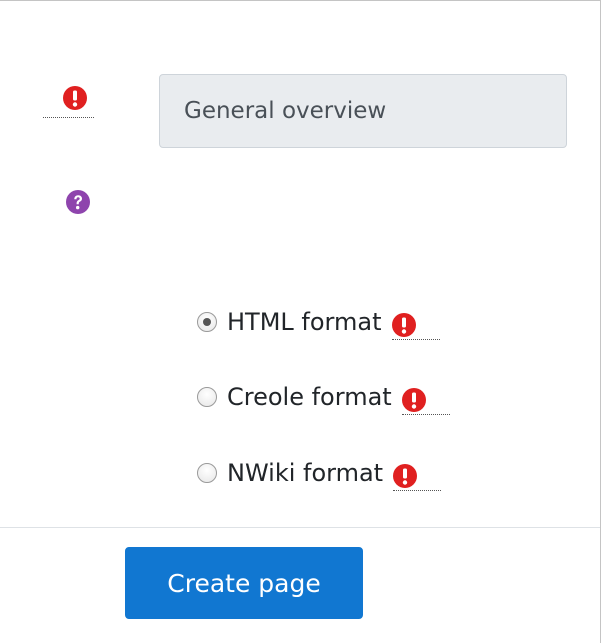 The image size is (602, 643). What do you see at coordinates (305, 473) in the screenshot?
I see `format-option-label: NWiki format` at bounding box center [305, 473].